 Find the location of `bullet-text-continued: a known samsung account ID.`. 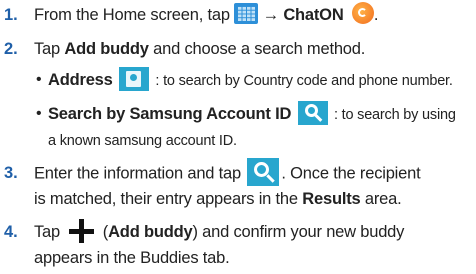

bullet-text-continued: a known samsung account ID. is located at coordinates (142, 141).